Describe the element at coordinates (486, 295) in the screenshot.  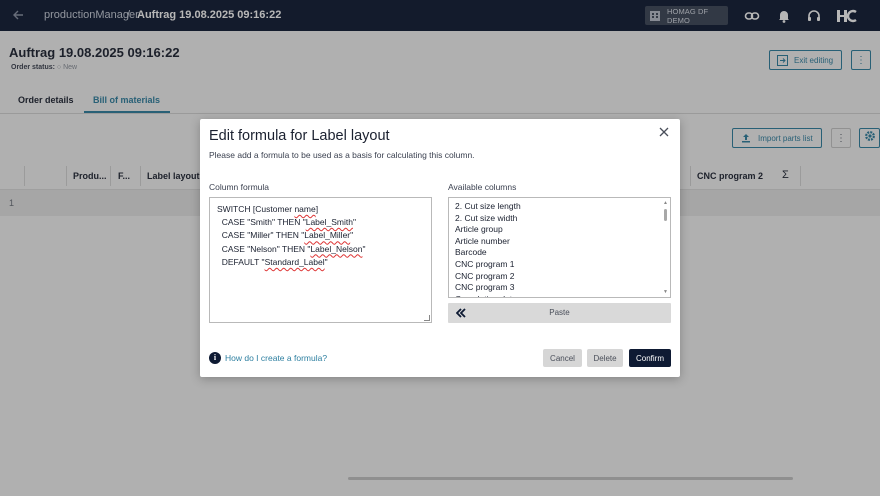
I see `available-column-item: Completion date` at that location.